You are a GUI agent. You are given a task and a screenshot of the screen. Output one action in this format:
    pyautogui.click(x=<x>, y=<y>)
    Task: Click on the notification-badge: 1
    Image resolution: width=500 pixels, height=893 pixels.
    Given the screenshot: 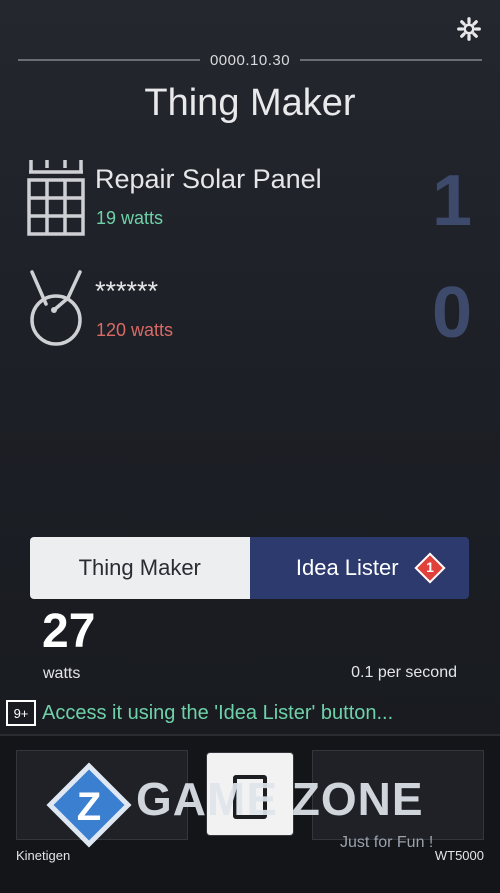 What is the action you would take?
    pyautogui.click(x=430, y=568)
    